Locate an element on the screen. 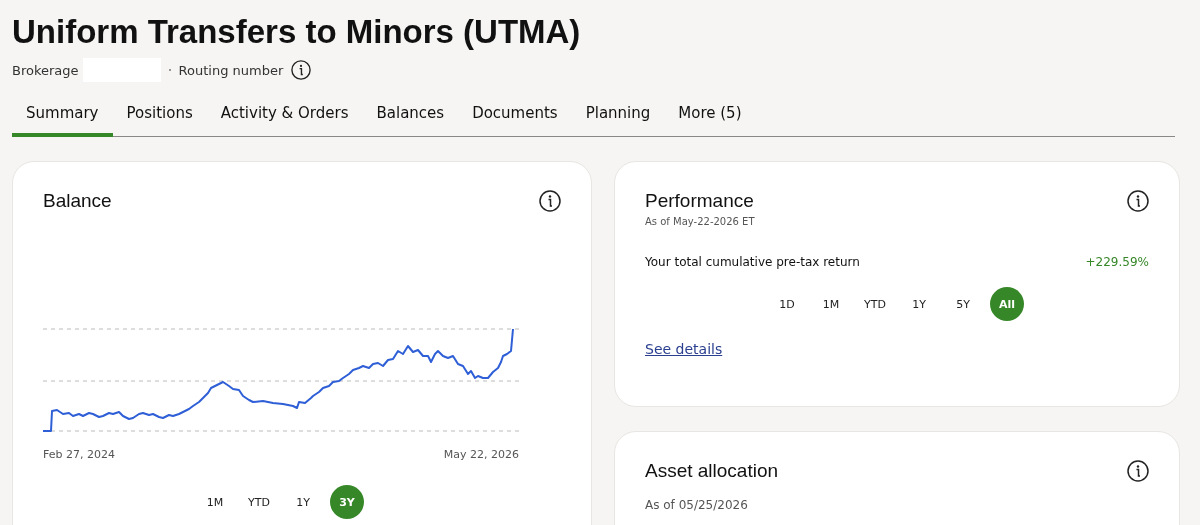 The width and height of the screenshot is (1200, 525). as-of-date: As of 05/25/2026 is located at coordinates (697, 505).